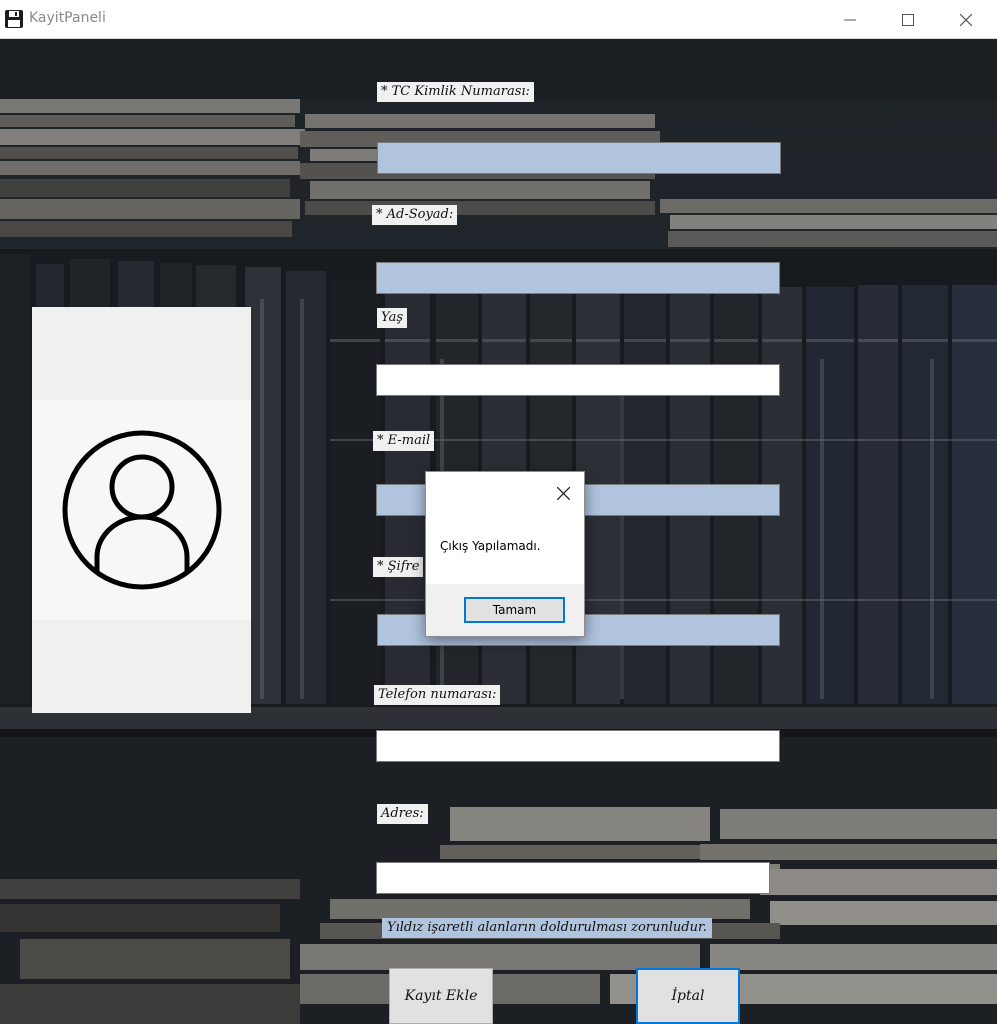  Describe the element at coordinates (490, 546) in the screenshot. I see `dialog-message: Çıkış Yapılamadı.` at that location.